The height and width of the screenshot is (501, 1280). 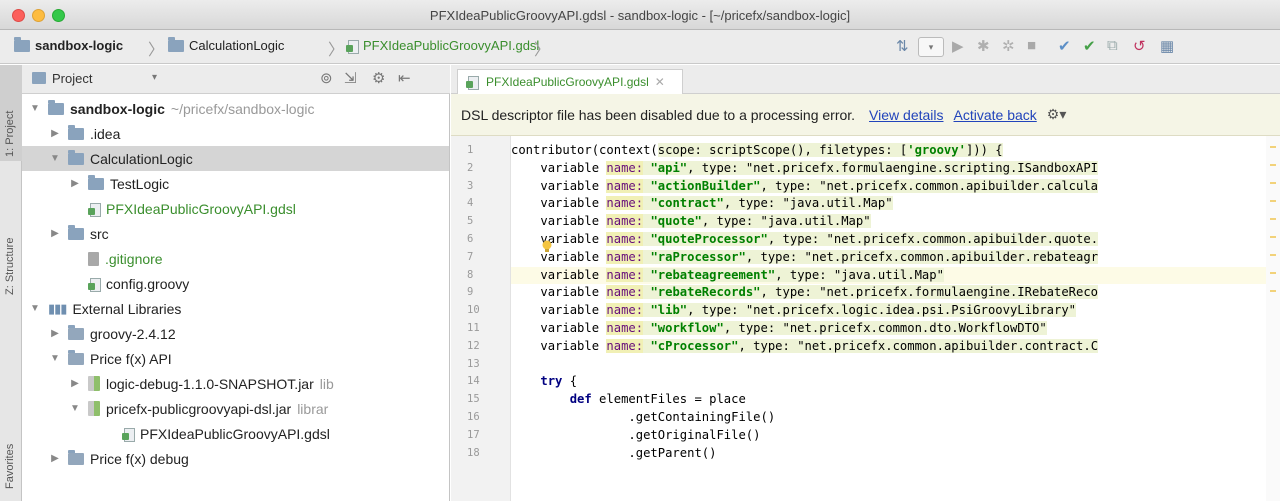 I want to click on line-number: 5, so click(x=470, y=221).